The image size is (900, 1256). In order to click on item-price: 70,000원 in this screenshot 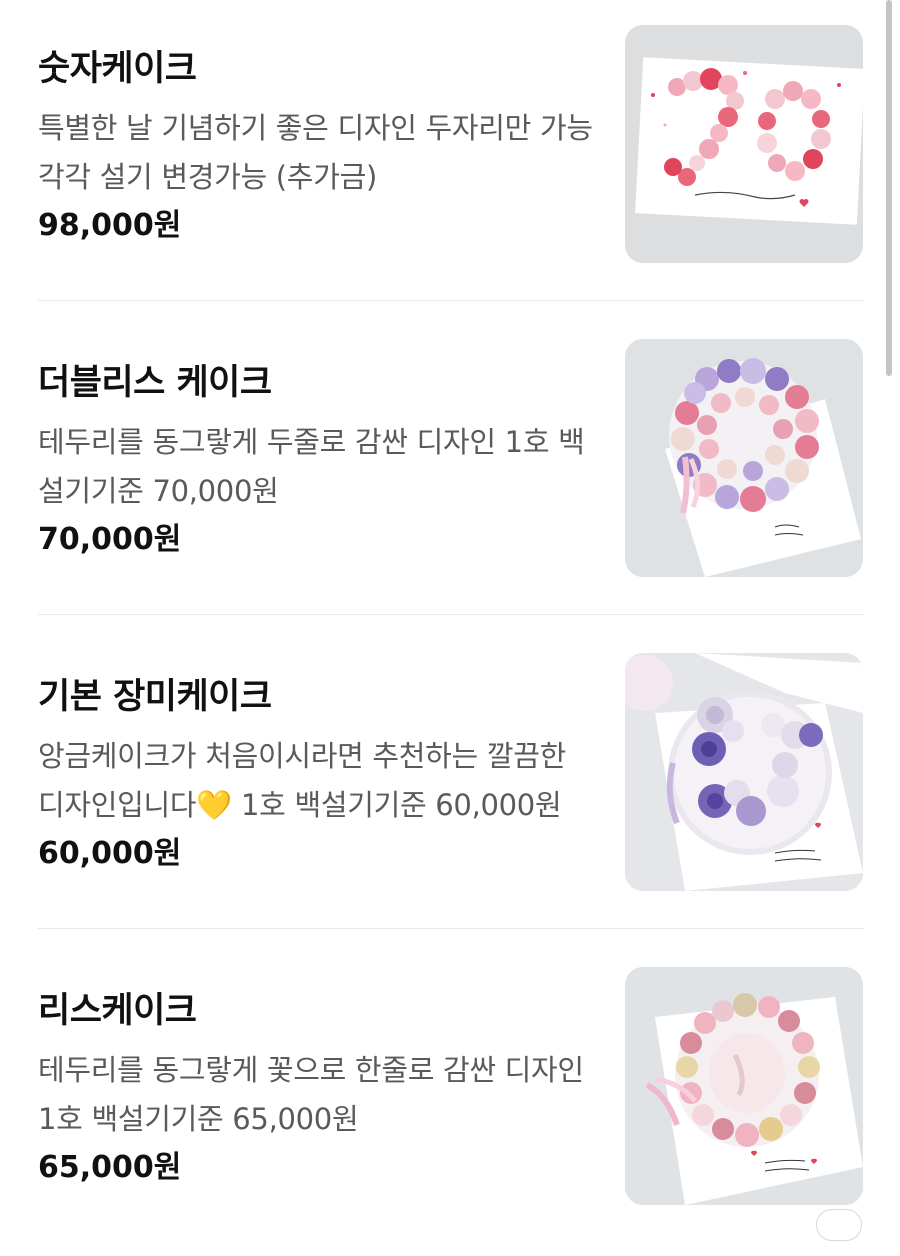, I will do `click(110, 539)`.